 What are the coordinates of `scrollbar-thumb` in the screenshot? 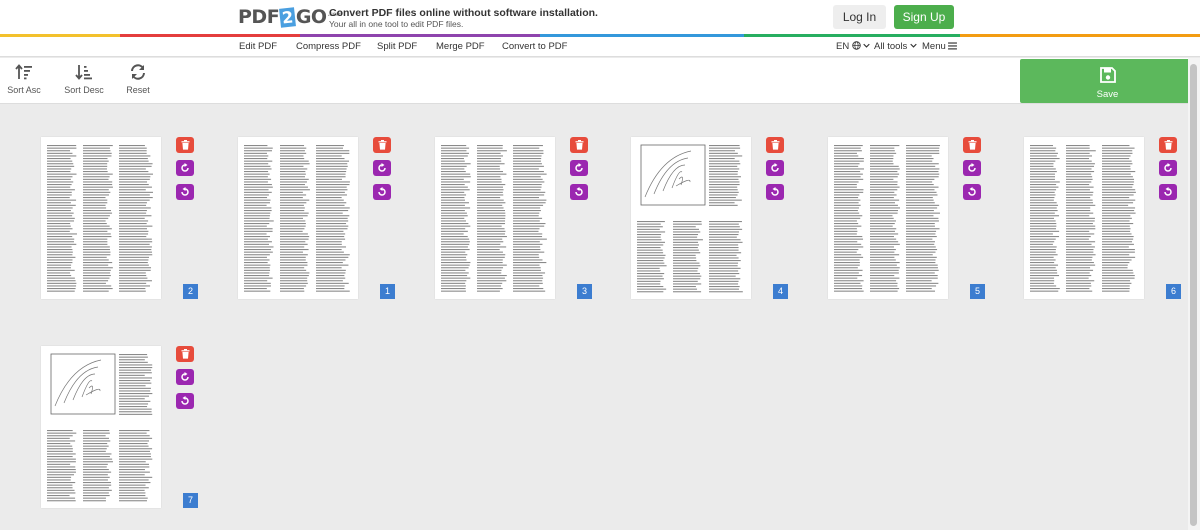 It's located at (1193, 295).